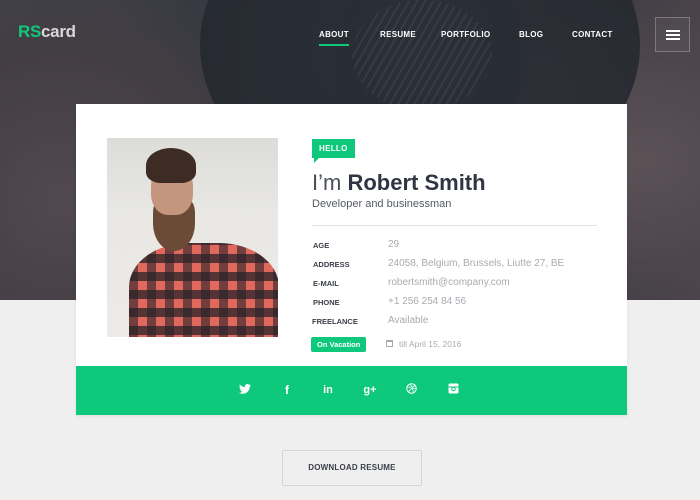 The width and height of the screenshot is (700, 500). Describe the element at coordinates (58, 31) in the screenshot. I see `logo-card: card` at that location.